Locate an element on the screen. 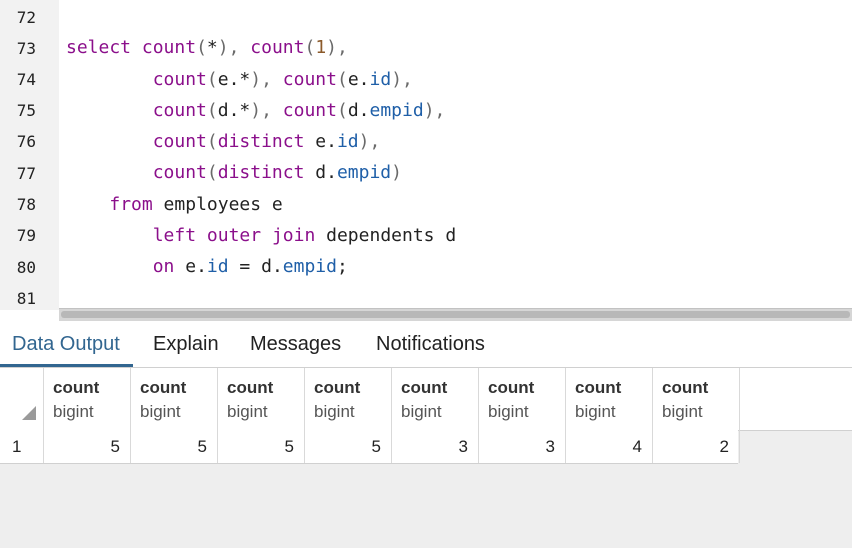 This screenshot has height=548, width=852. scrollbar-thumb is located at coordinates (455, 314).